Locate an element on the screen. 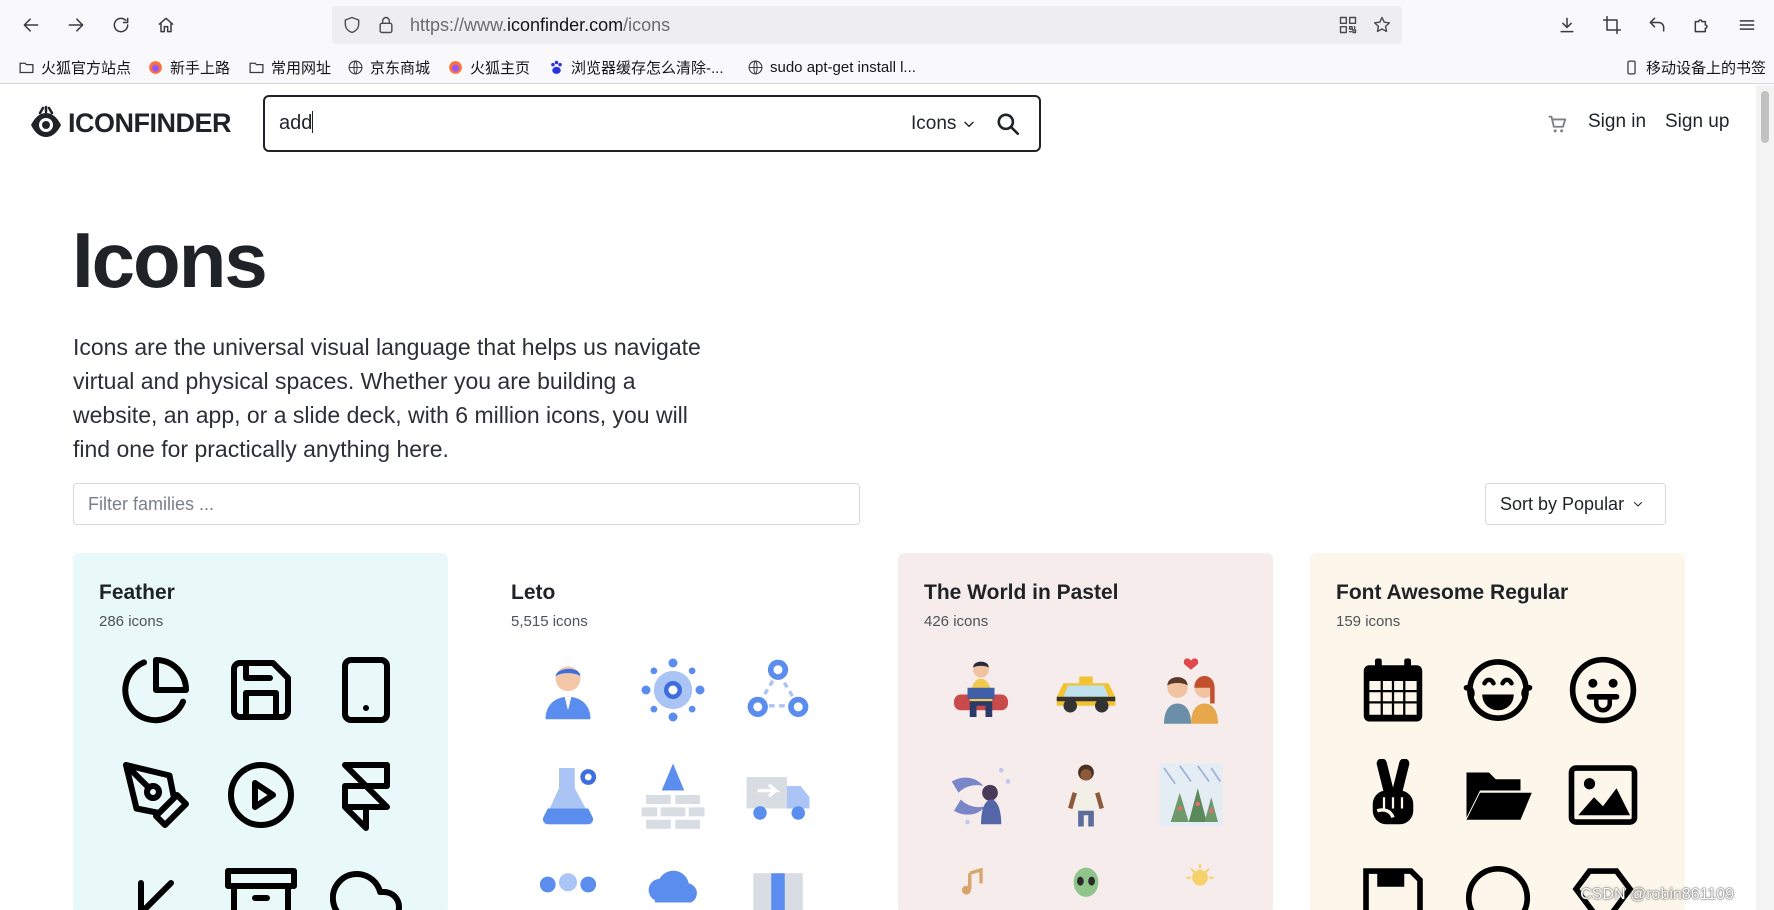 The height and width of the screenshot is (910, 1774). back-icon is located at coordinates (31, 25).